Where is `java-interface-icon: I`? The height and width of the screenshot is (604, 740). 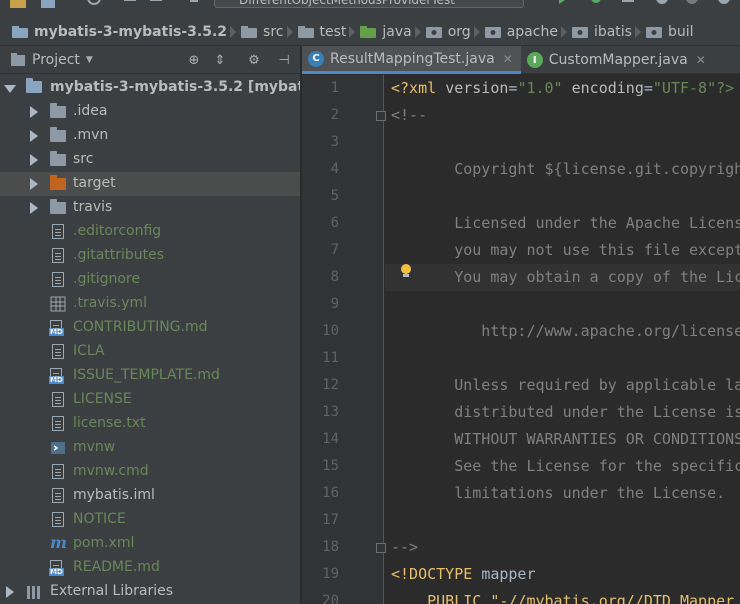
java-interface-icon: I is located at coordinates (534, 60).